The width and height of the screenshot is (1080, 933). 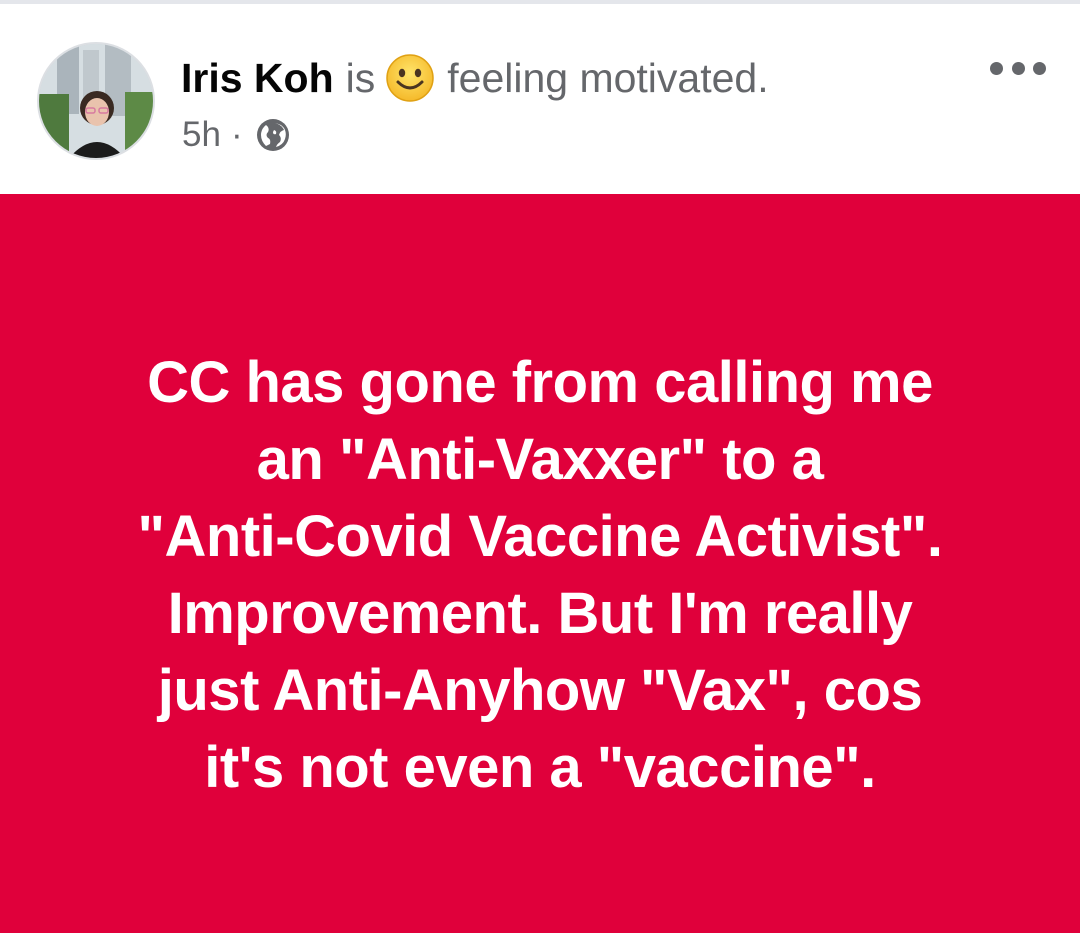 I want to click on post-title-line: Iris Koh is feeling motivated., so click(x=475, y=78).